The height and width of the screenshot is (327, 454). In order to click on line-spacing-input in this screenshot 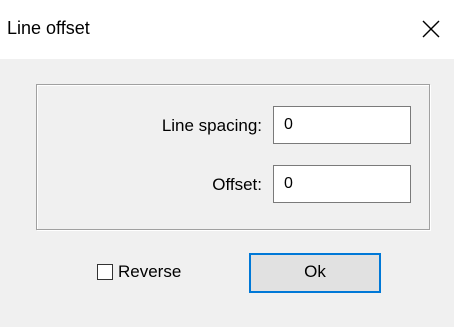, I will do `click(342, 125)`.